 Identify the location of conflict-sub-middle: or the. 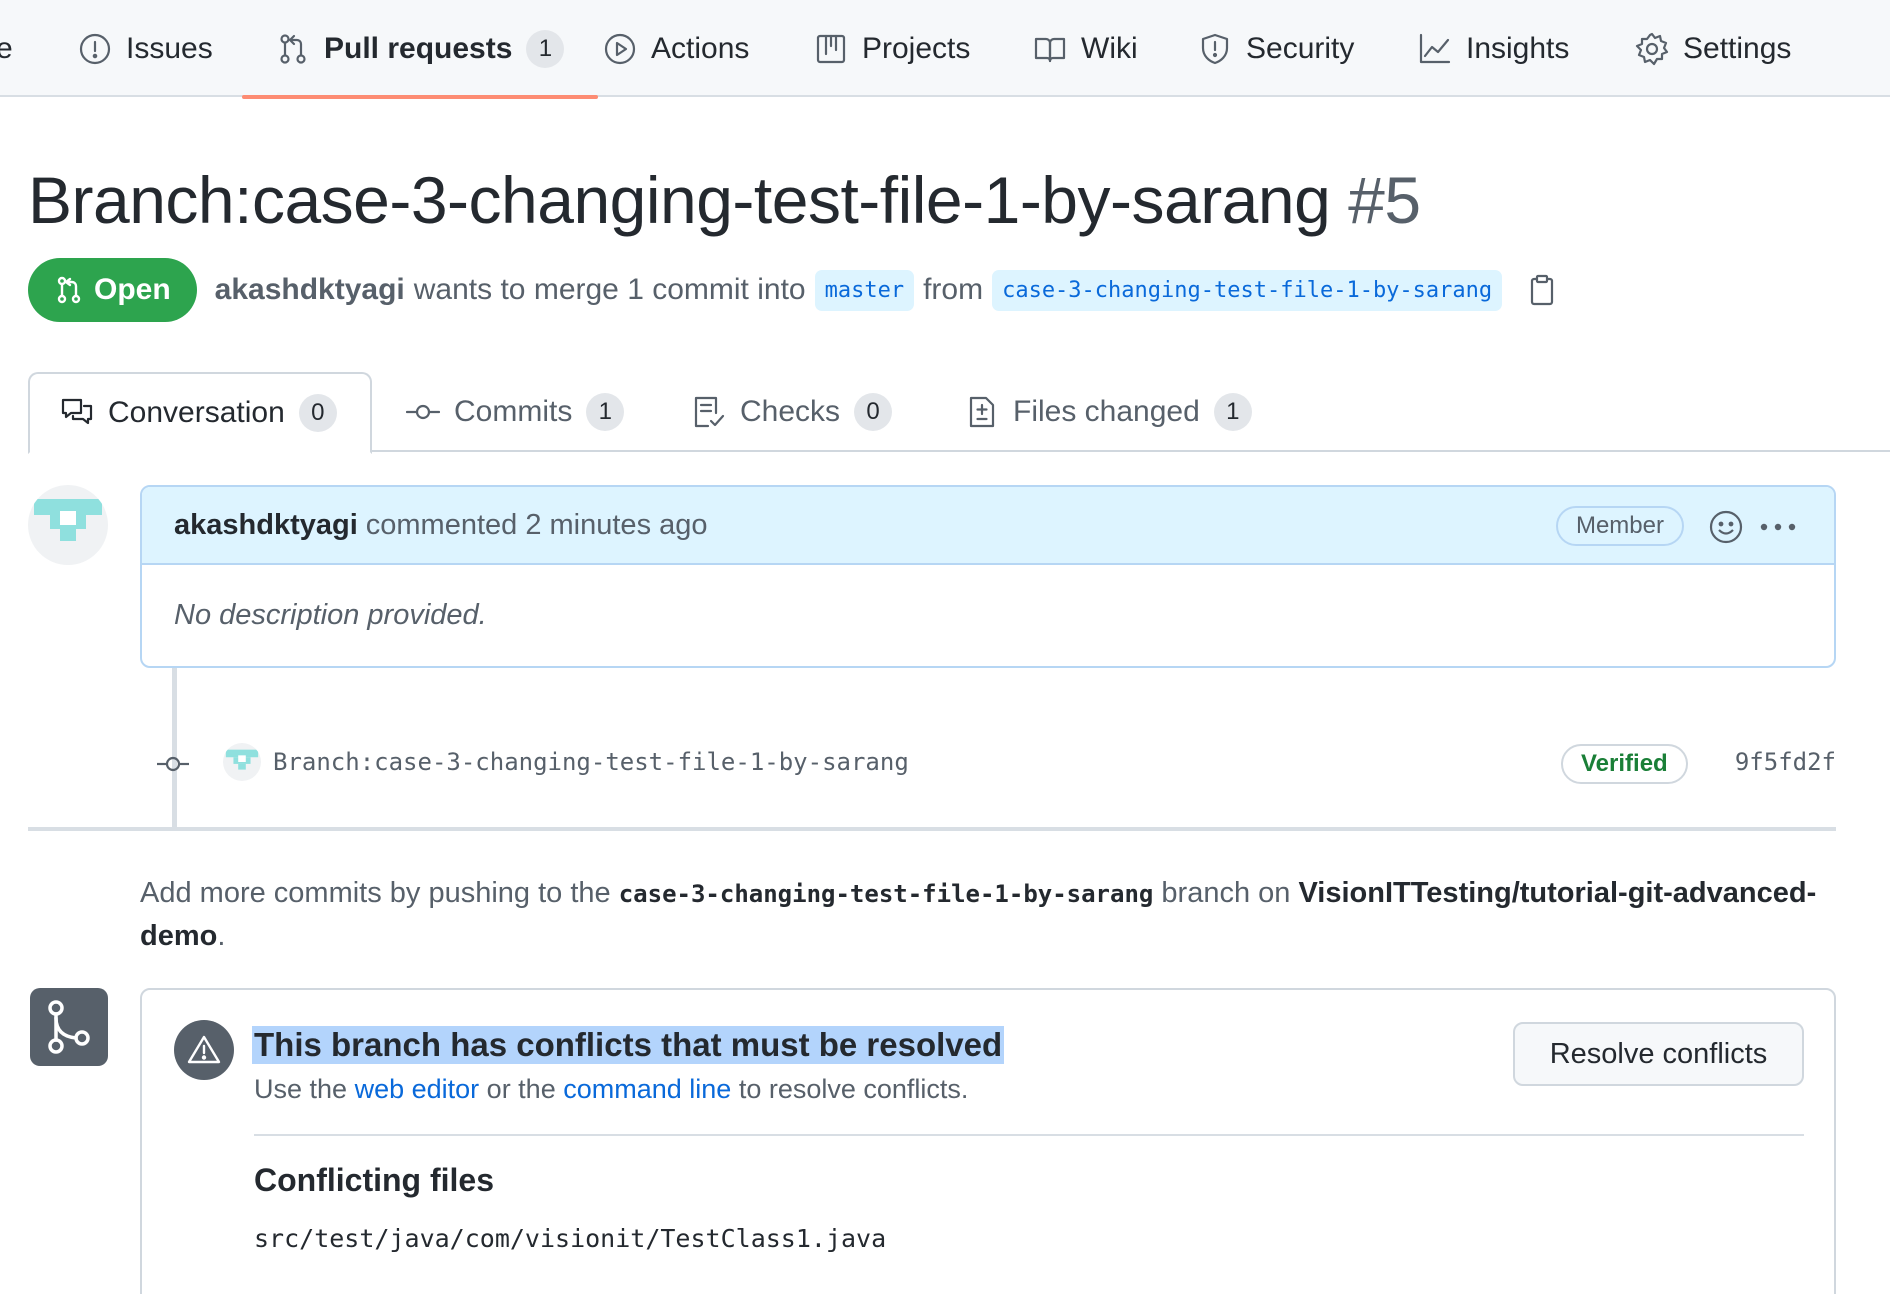
(521, 1089).